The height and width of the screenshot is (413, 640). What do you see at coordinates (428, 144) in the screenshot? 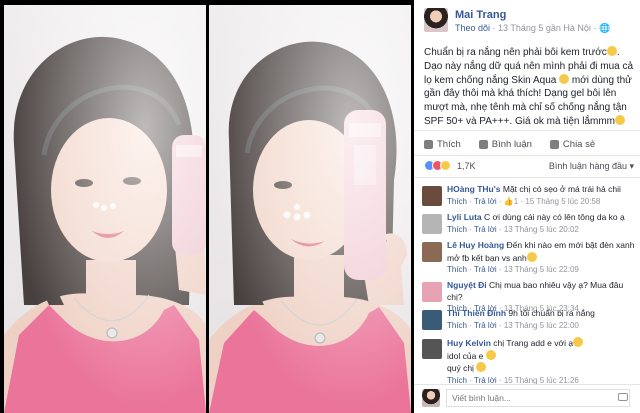
I see `thumbs-up-icon` at bounding box center [428, 144].